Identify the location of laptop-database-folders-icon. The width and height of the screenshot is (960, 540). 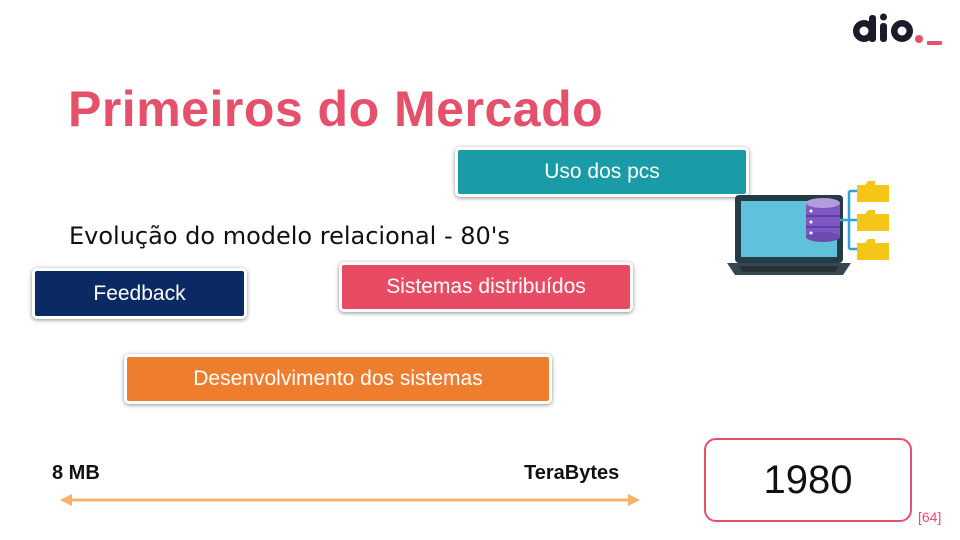
(808, 228).